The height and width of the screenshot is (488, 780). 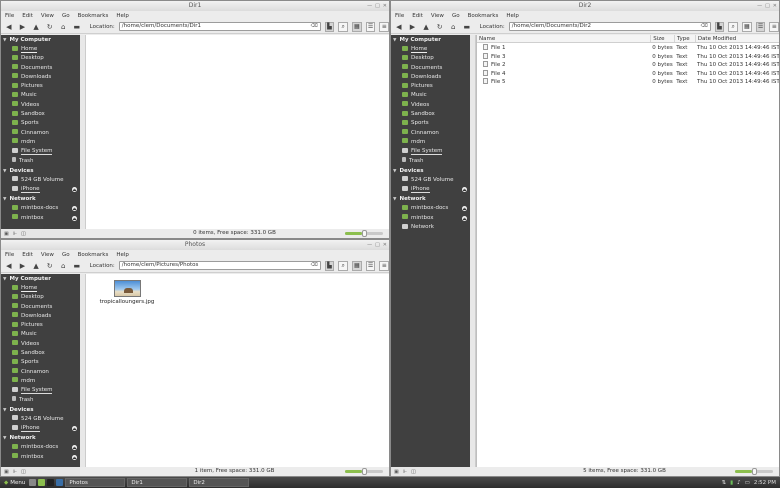 I want to click on taskbar-window-photos: Photos, so click(x=95, y=482).